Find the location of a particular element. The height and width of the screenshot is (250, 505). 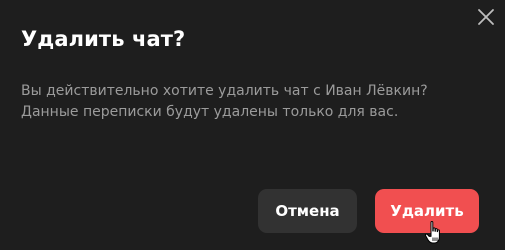

close-icon is located at coordinates (486, 17).